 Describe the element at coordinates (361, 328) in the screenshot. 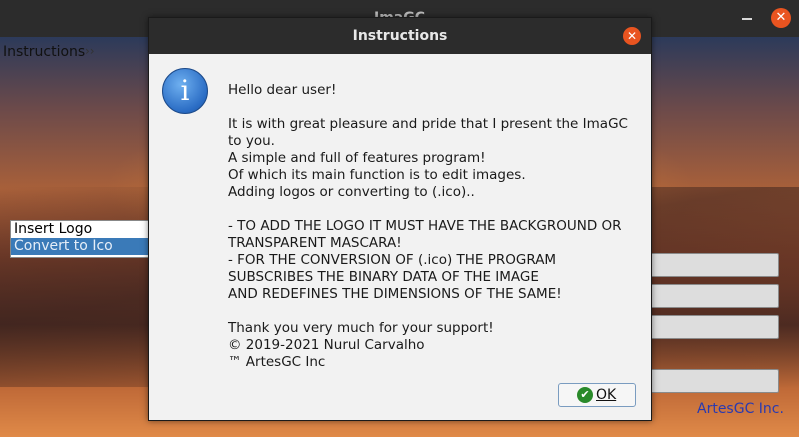

I see `message-line: Thank you very much for your support!` at that location.